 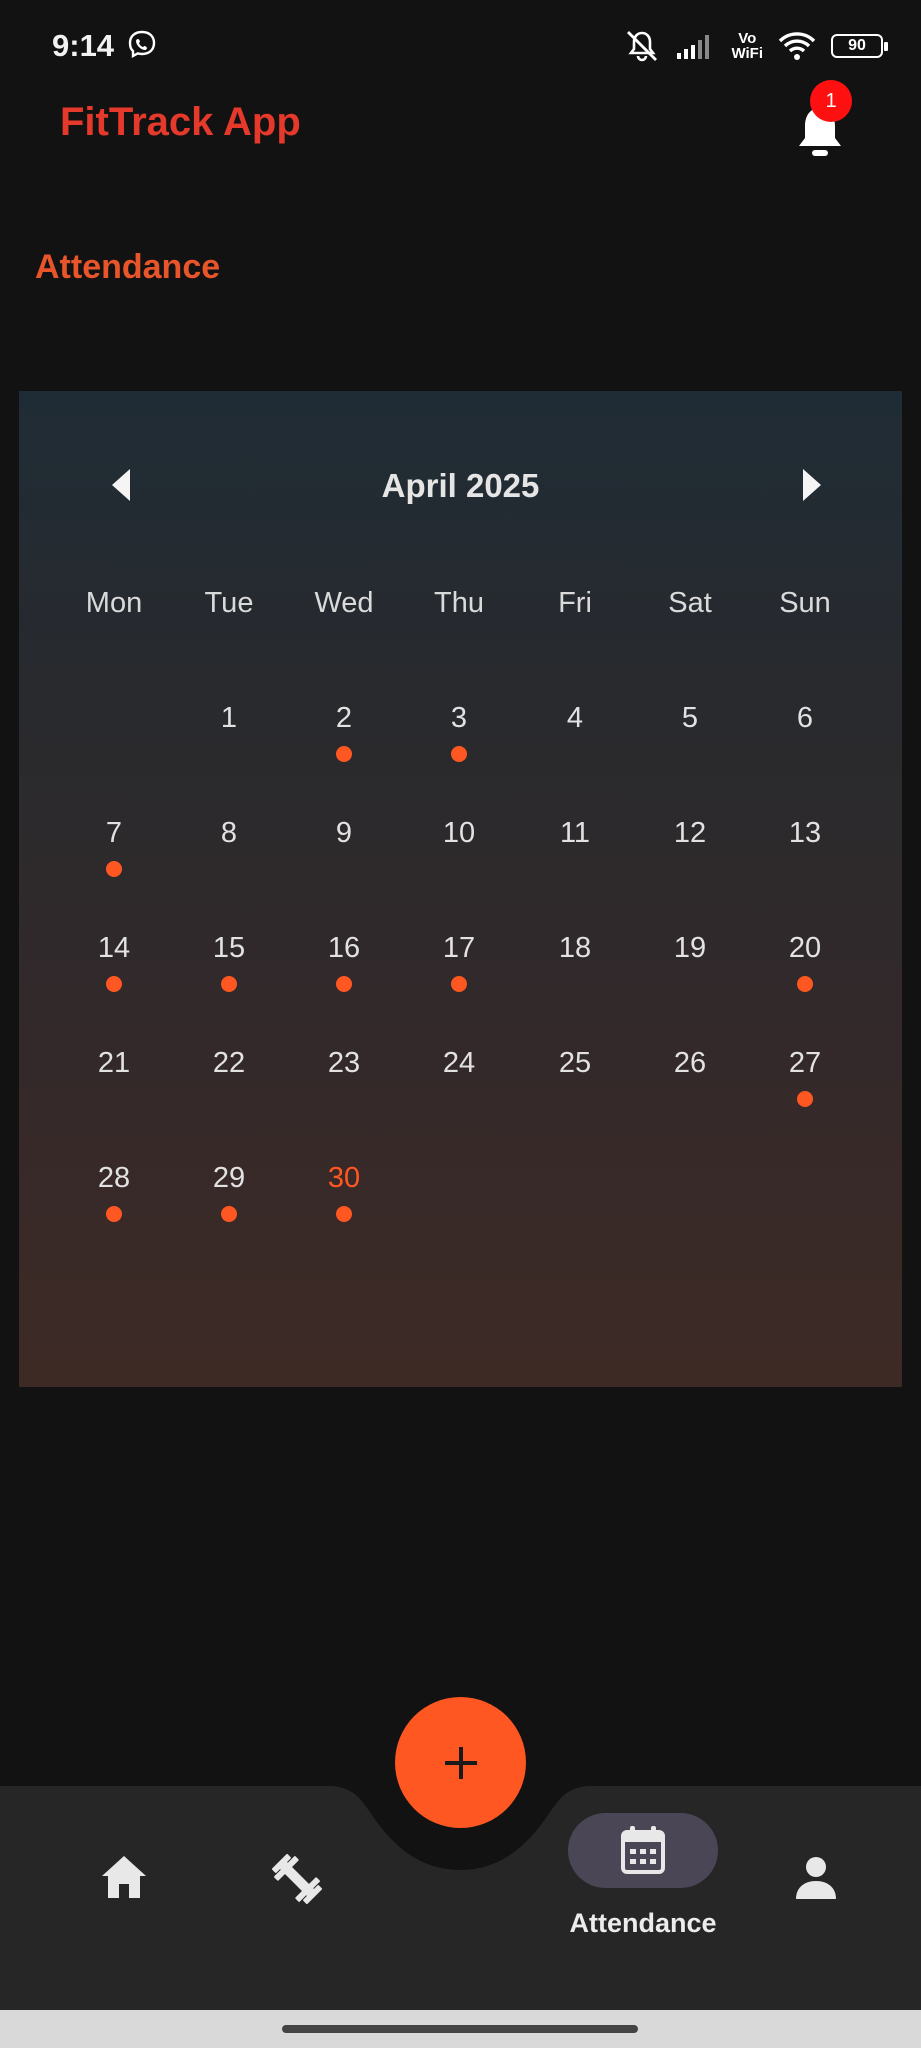 I want to click on calendar-day: 22, so click(x=229, y=1063).